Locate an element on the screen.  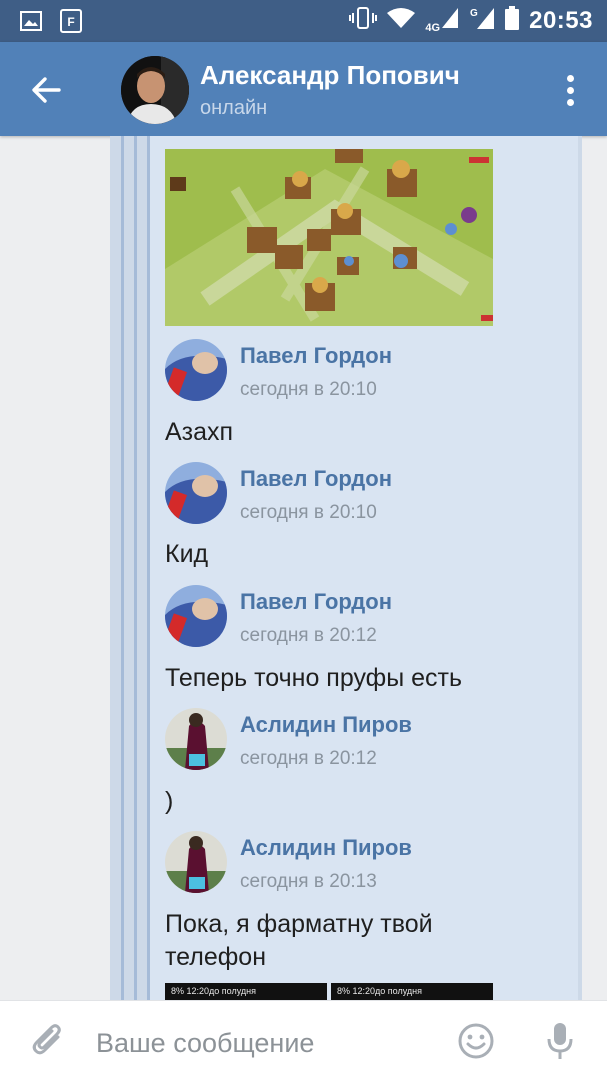
message-composer is located at coordinates (303, 1040).